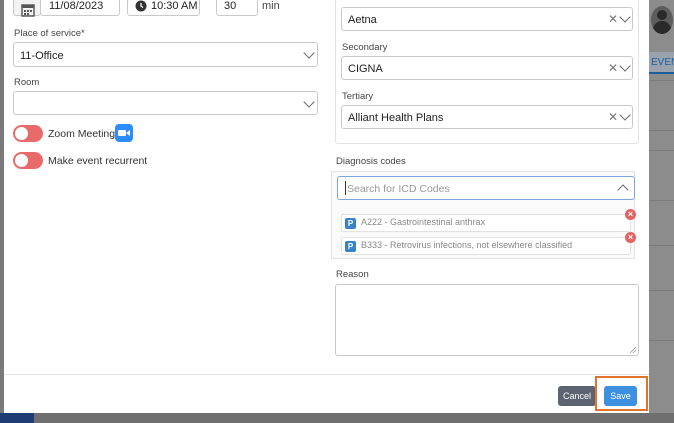  Describe the element at coordinates (27, 82) in the screenshot. I see `room-label: Room` at that location.